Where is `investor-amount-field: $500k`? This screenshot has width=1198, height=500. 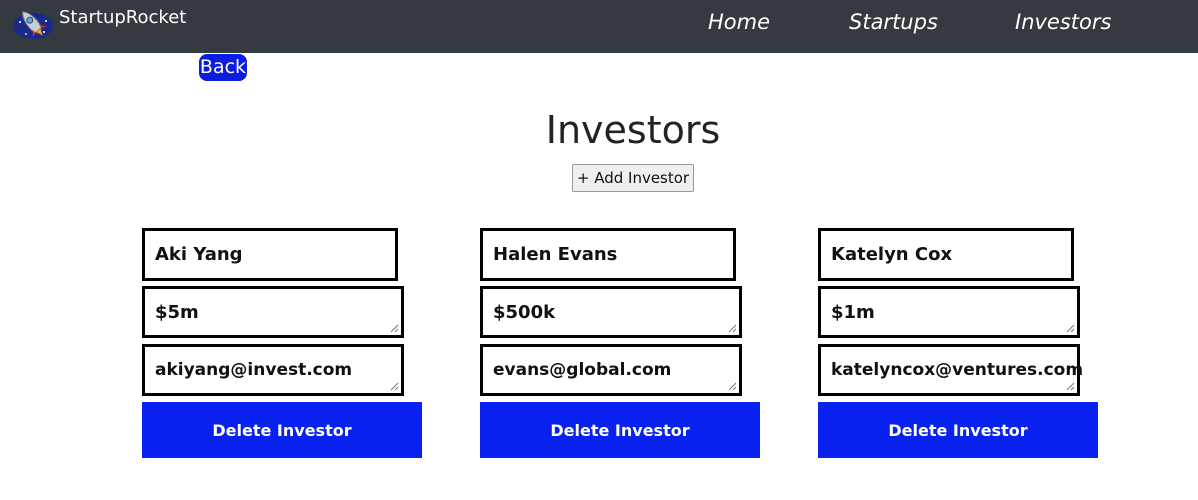 investor-amount-field: $500k is located at coordinates (611, 312).